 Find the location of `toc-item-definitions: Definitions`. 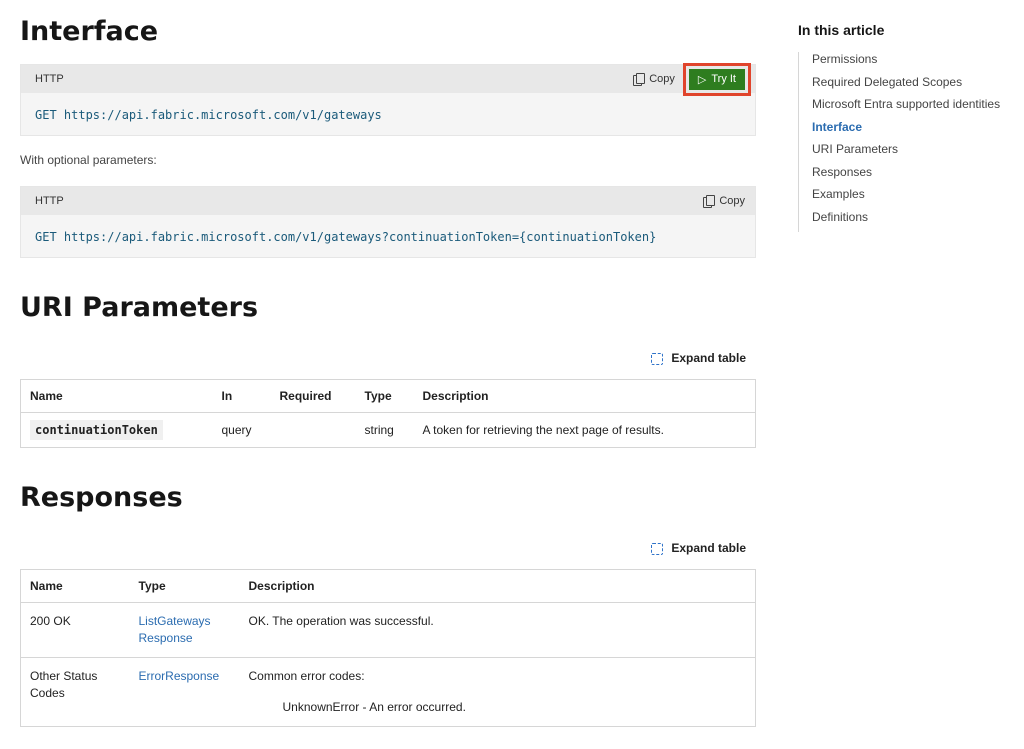

toc-item-definitions: Definitions is located at coordinates (915, 221).